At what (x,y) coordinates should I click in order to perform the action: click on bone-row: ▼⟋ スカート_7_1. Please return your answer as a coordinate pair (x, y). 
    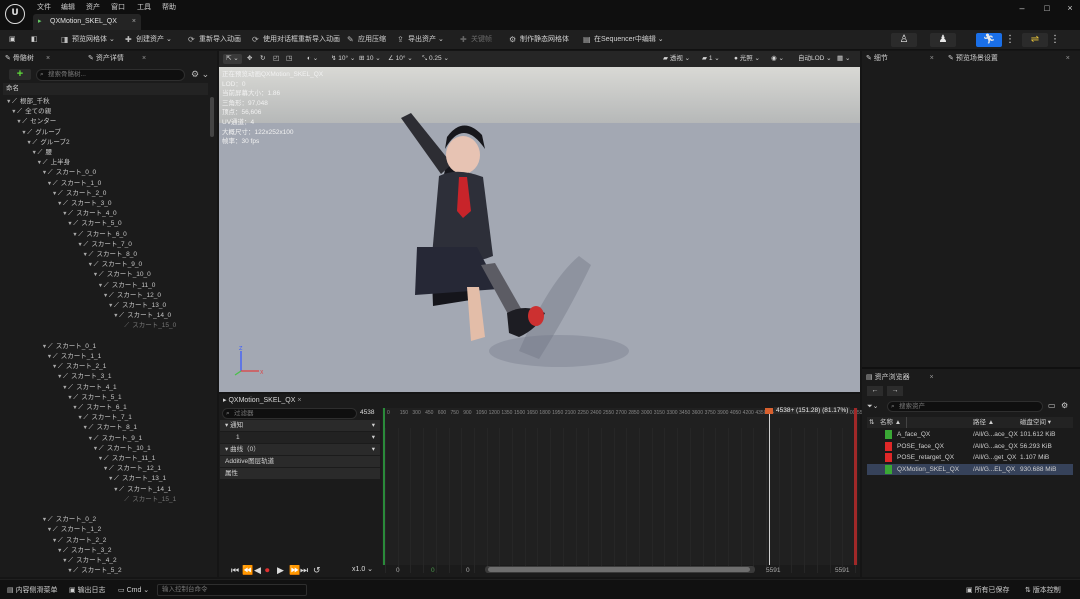
    Looking at the image, I should click on (104, 418).